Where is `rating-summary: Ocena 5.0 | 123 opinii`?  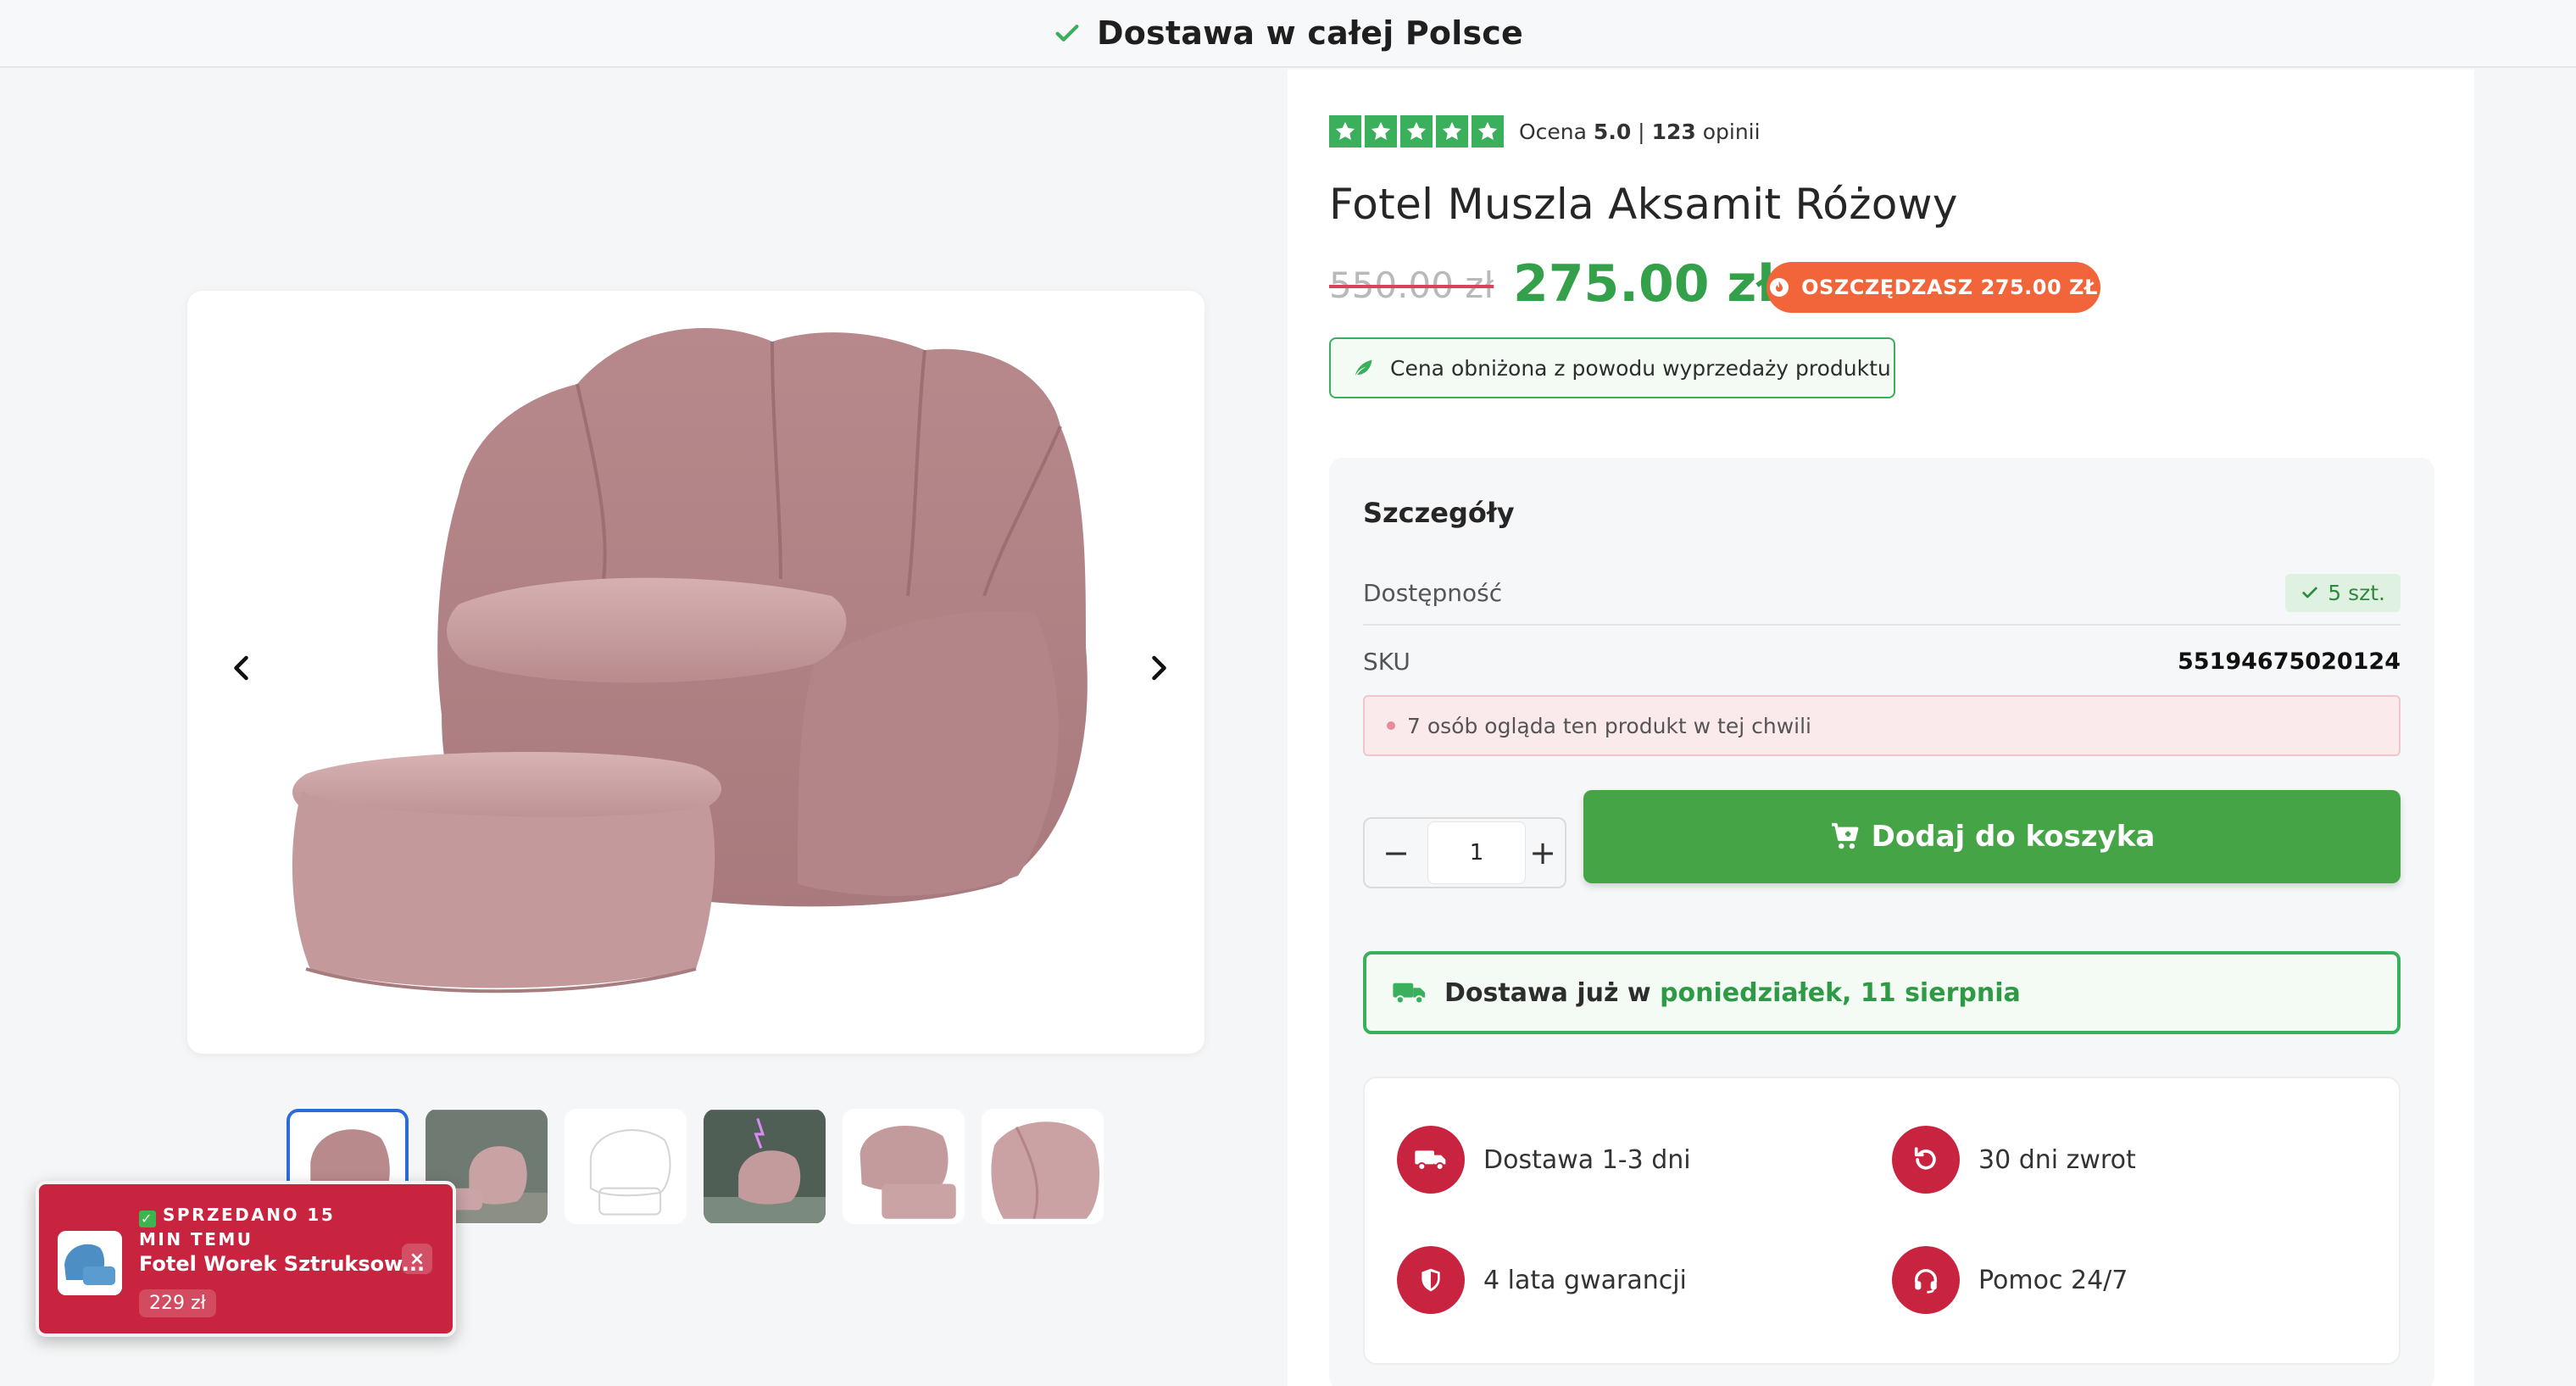
rating-summary: Ocena 5.0 | 123 opinii is located at coordinates (1545, 131).